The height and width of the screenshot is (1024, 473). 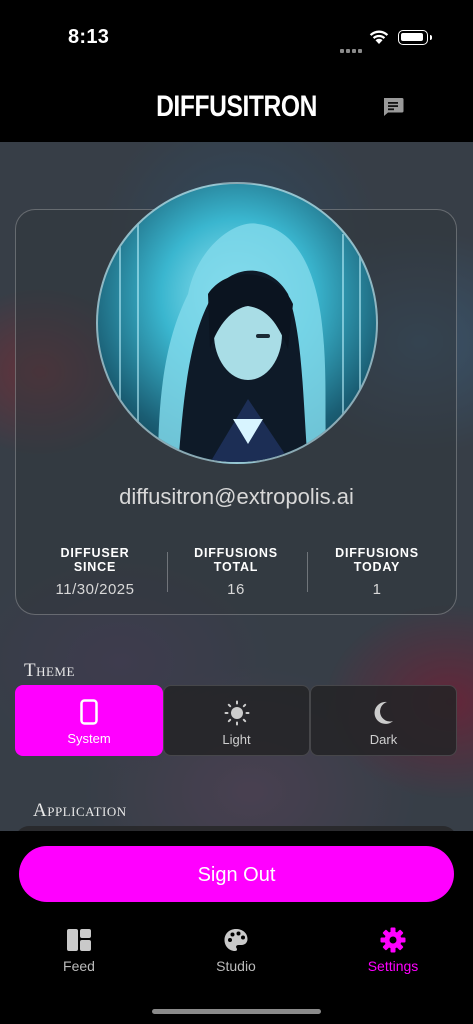 I want to click on gear-icon, so click(x=393, y=940).